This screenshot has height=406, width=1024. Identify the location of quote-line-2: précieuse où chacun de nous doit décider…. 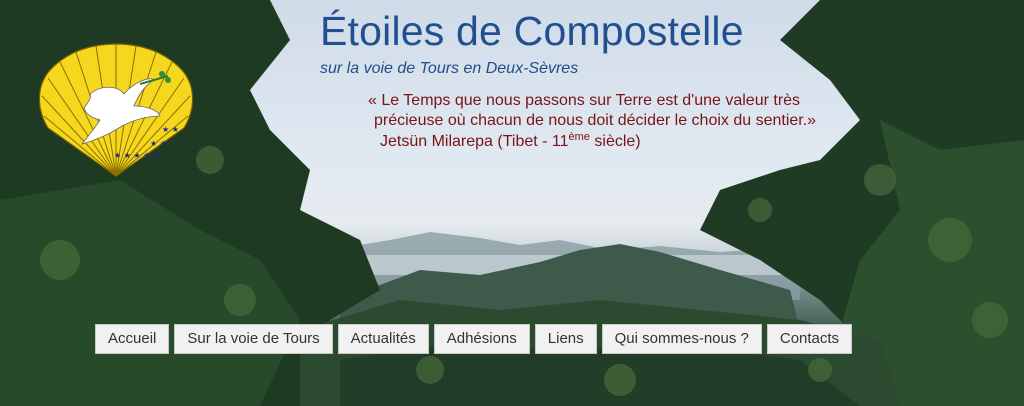
(595, 120).